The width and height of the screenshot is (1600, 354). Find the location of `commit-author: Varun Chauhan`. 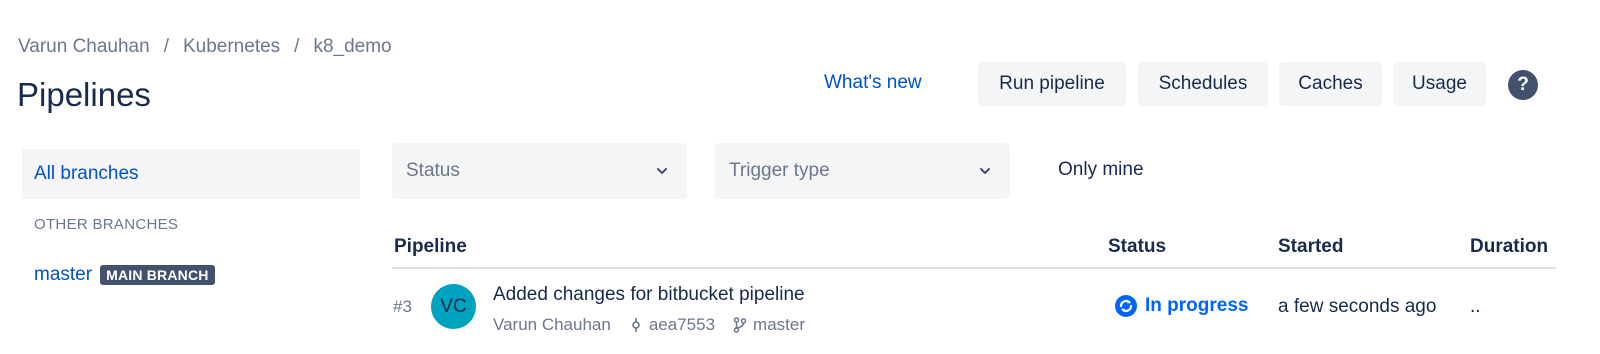

commit-author: Varun Chauhan is located at coordinates (552, 324).